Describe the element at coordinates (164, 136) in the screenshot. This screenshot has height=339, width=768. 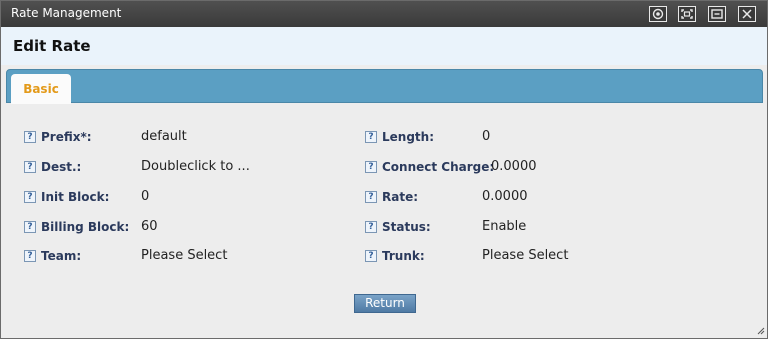
I see `field-value: default` at that location.